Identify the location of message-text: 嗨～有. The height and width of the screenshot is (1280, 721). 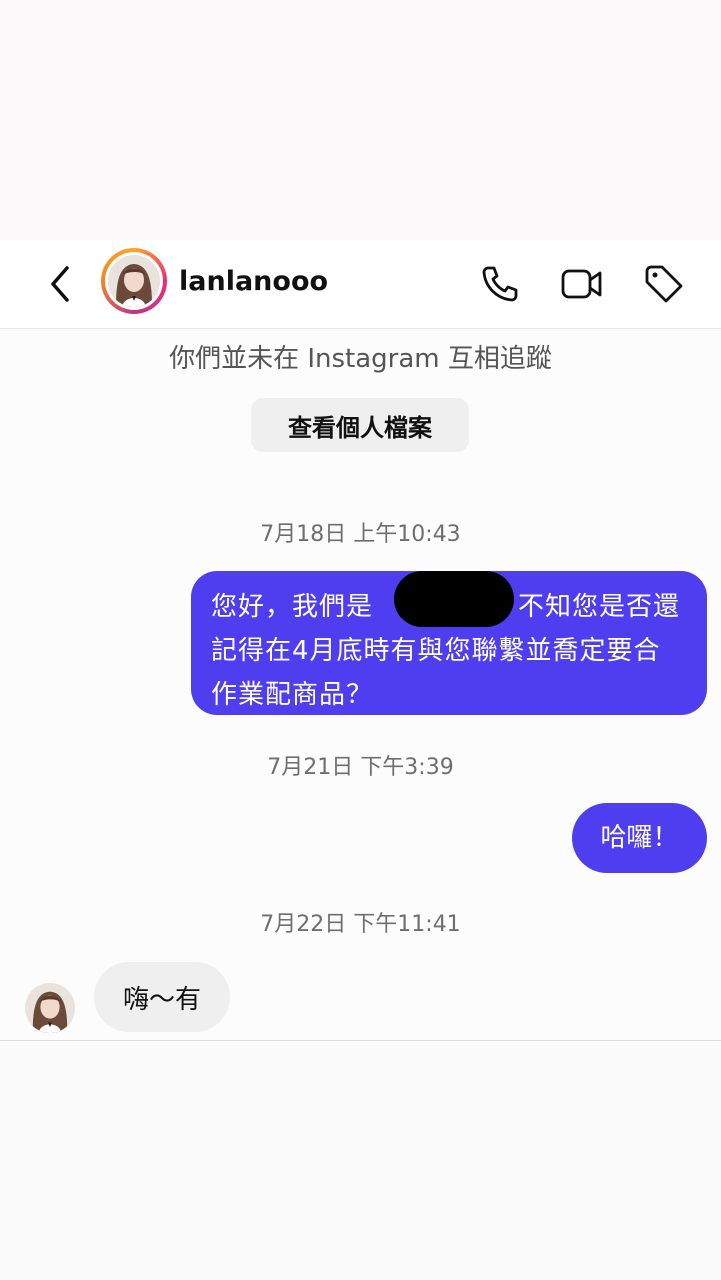
(161, 999).